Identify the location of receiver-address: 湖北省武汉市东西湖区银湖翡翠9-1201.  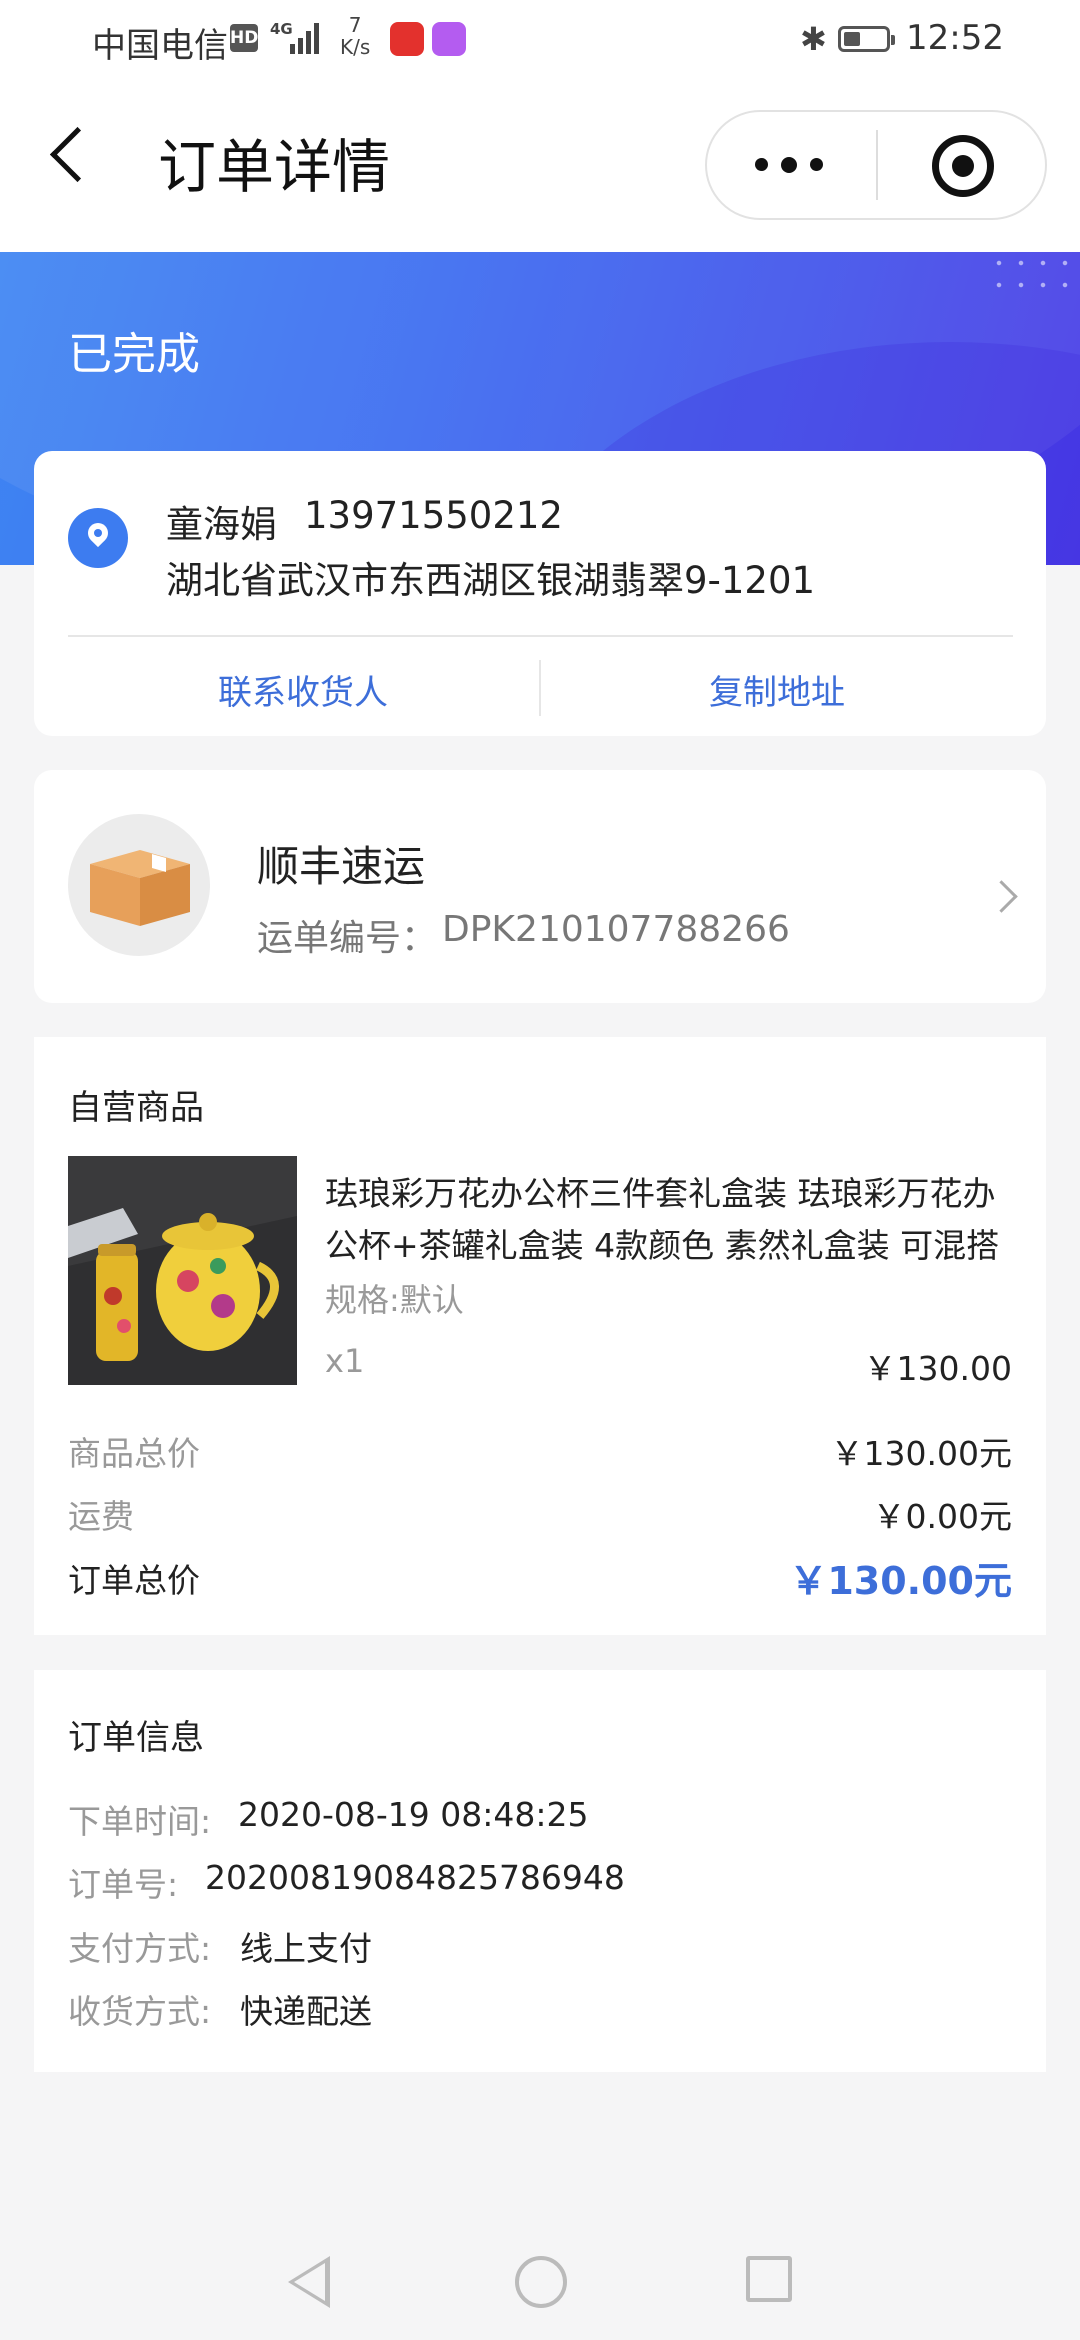
(491, 580).